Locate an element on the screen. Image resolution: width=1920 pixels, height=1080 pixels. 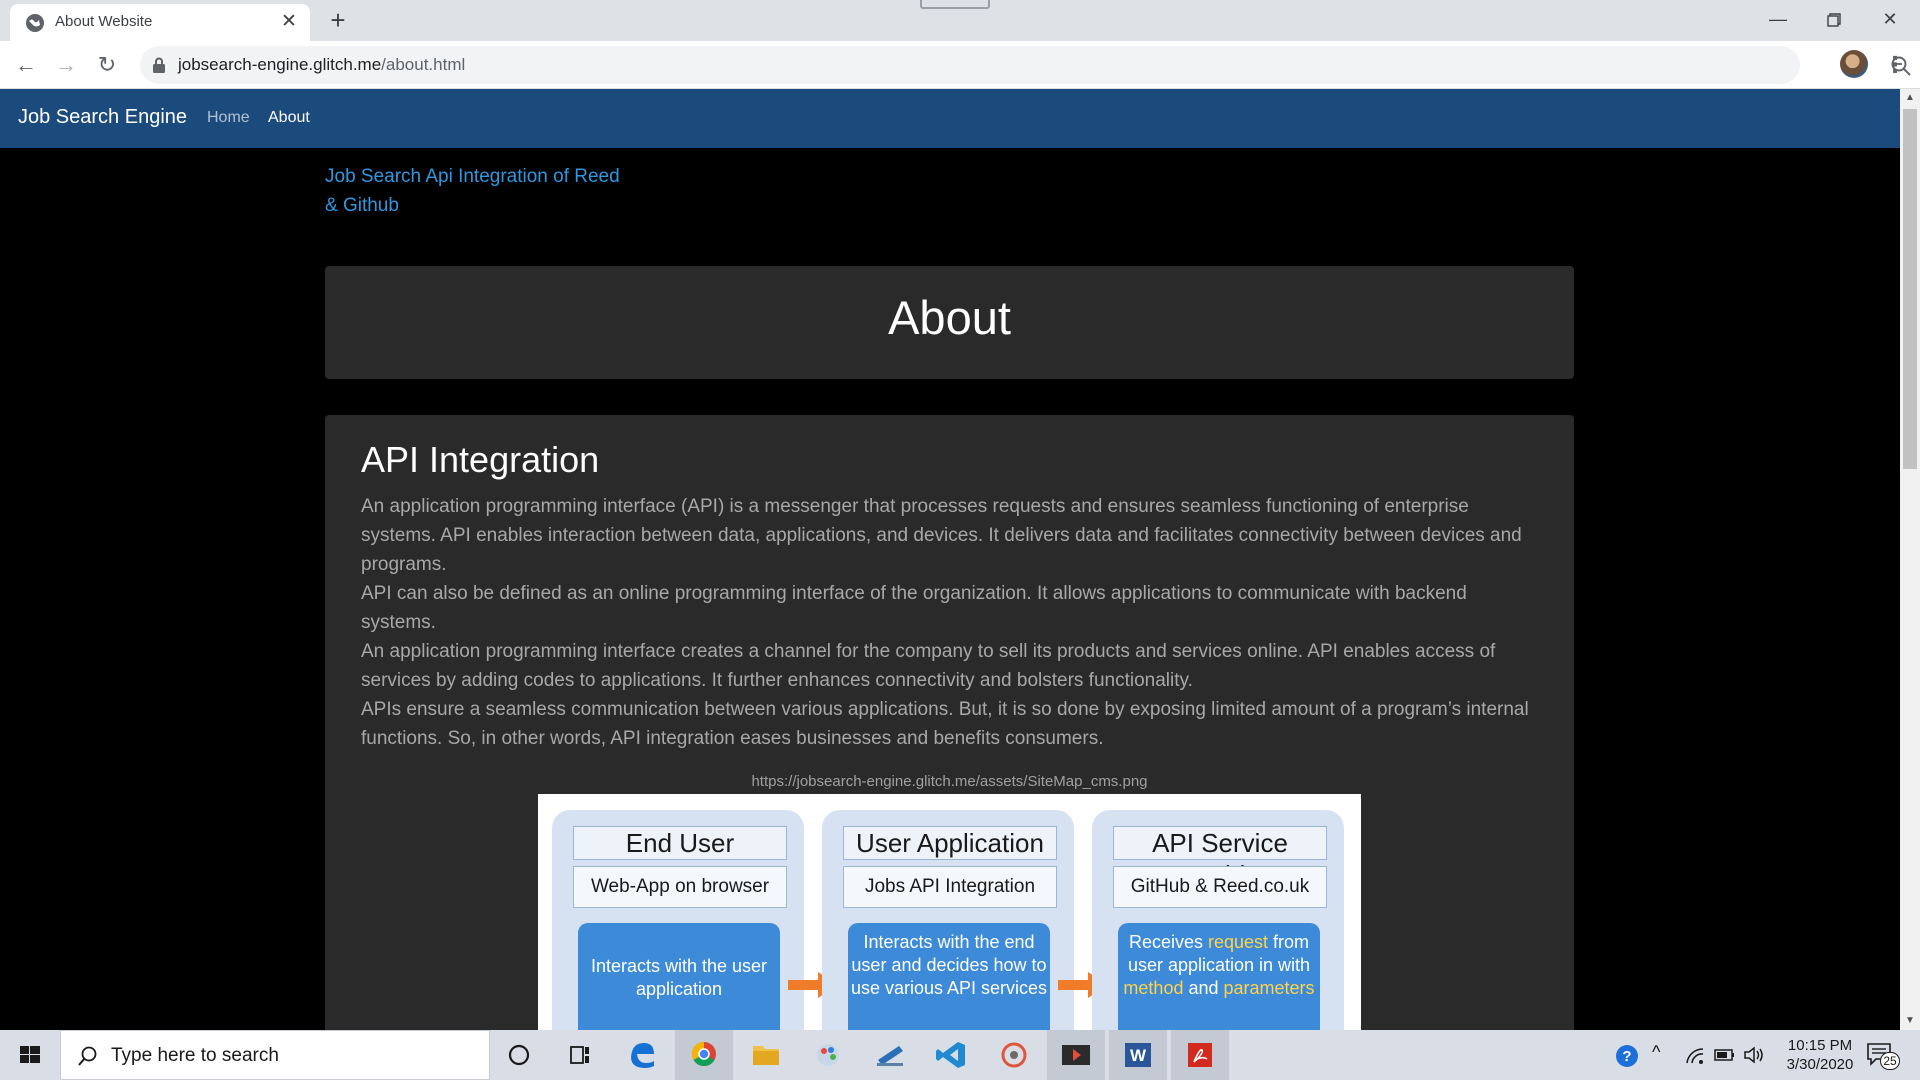
word-icon: W is located at coordinates (1138, 1055).